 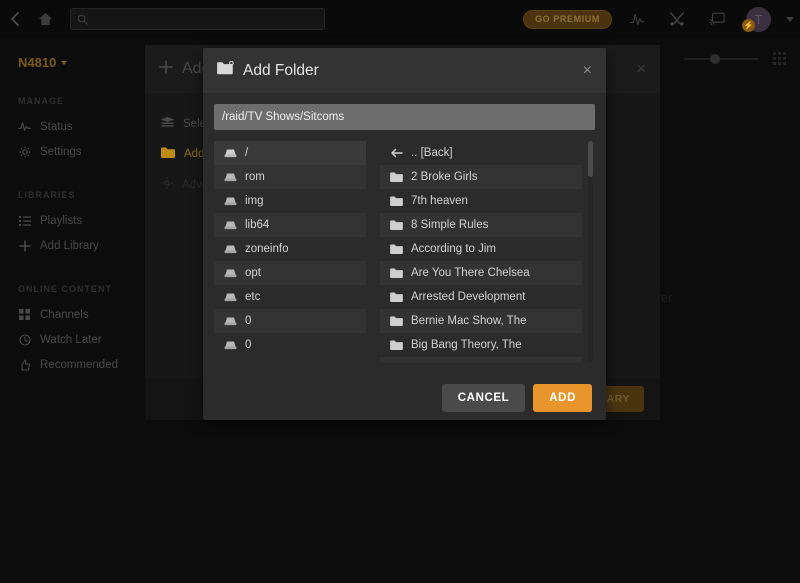 I want to click on sidebar-item-watch-later: Watch Later, so click(x=75, y=339).